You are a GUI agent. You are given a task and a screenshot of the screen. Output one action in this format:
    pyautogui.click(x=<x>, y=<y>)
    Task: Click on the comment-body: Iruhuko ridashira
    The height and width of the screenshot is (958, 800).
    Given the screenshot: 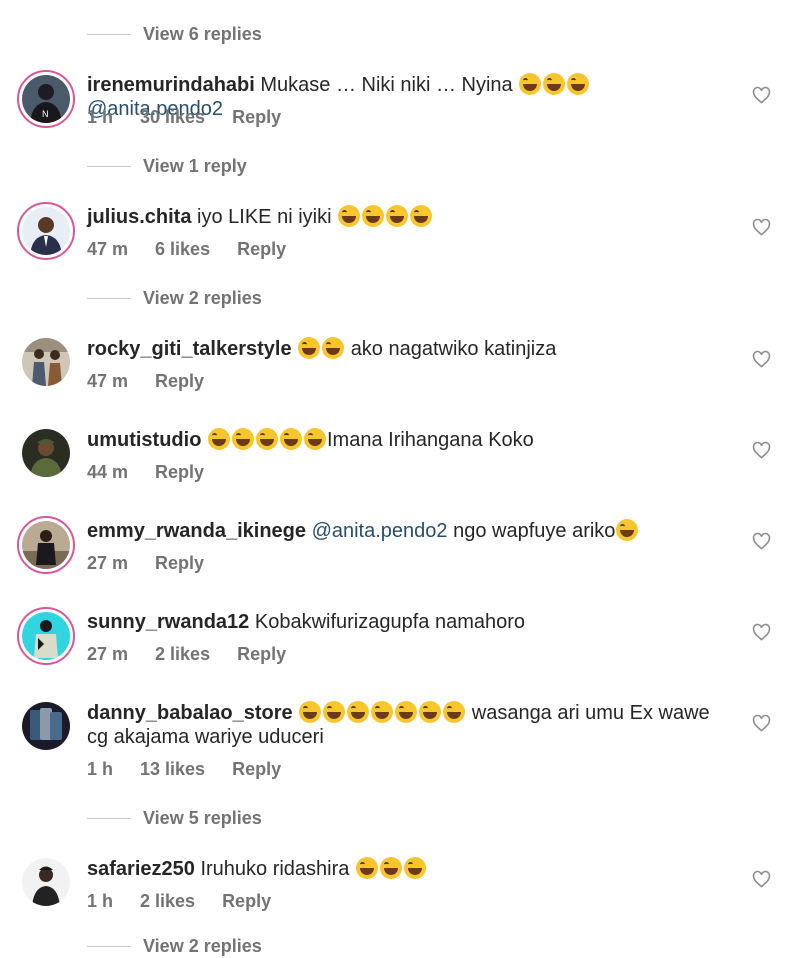 What is the action you would take?
    pyautogui.click(x=275, y=869)
    